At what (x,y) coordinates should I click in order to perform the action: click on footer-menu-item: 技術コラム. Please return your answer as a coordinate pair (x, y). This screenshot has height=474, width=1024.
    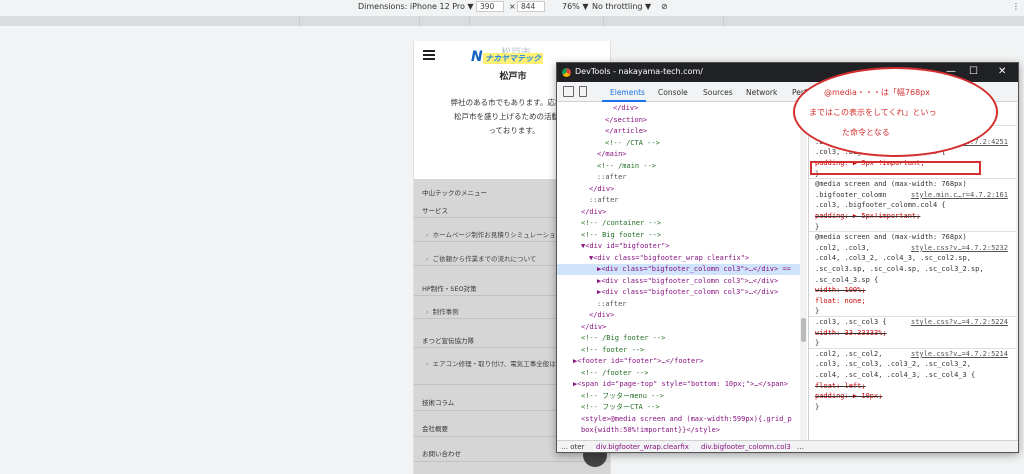
    Looking at the image, I should click on (438, 402).